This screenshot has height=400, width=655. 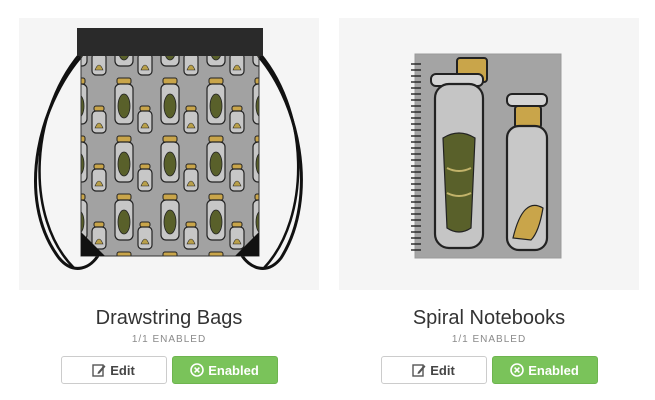 I want to click on spiral-notebook-illustration, so click(x=486, y=156).